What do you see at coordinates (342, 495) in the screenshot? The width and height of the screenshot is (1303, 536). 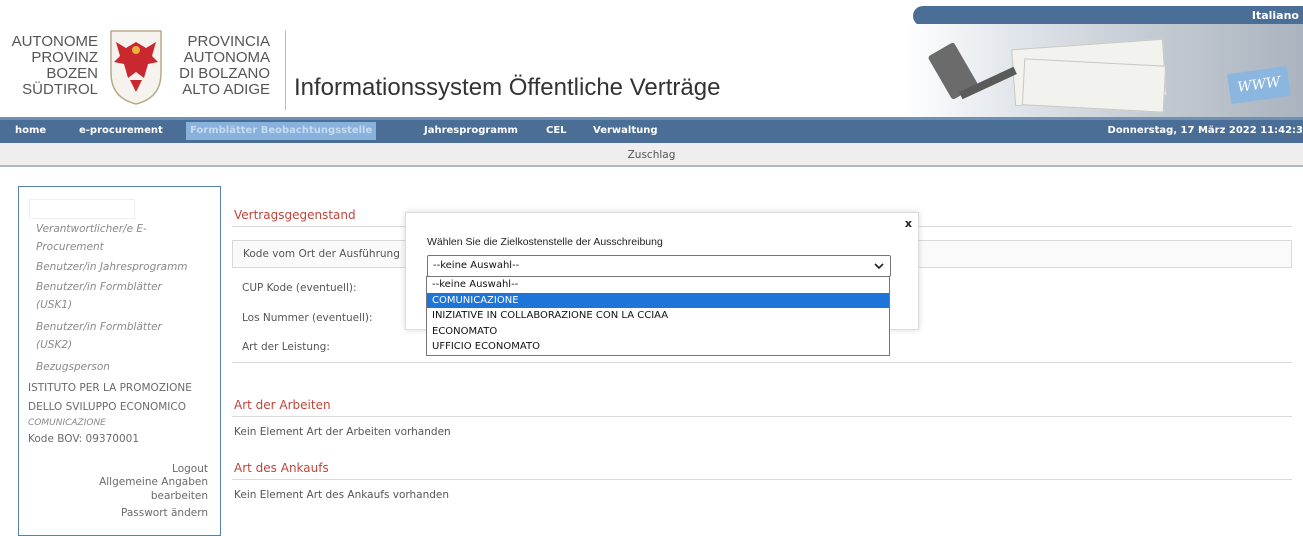 I see `empty-ankauf-text: Kein Element Art des Ankaufs vorhanden` at bounding box center [342, 495].